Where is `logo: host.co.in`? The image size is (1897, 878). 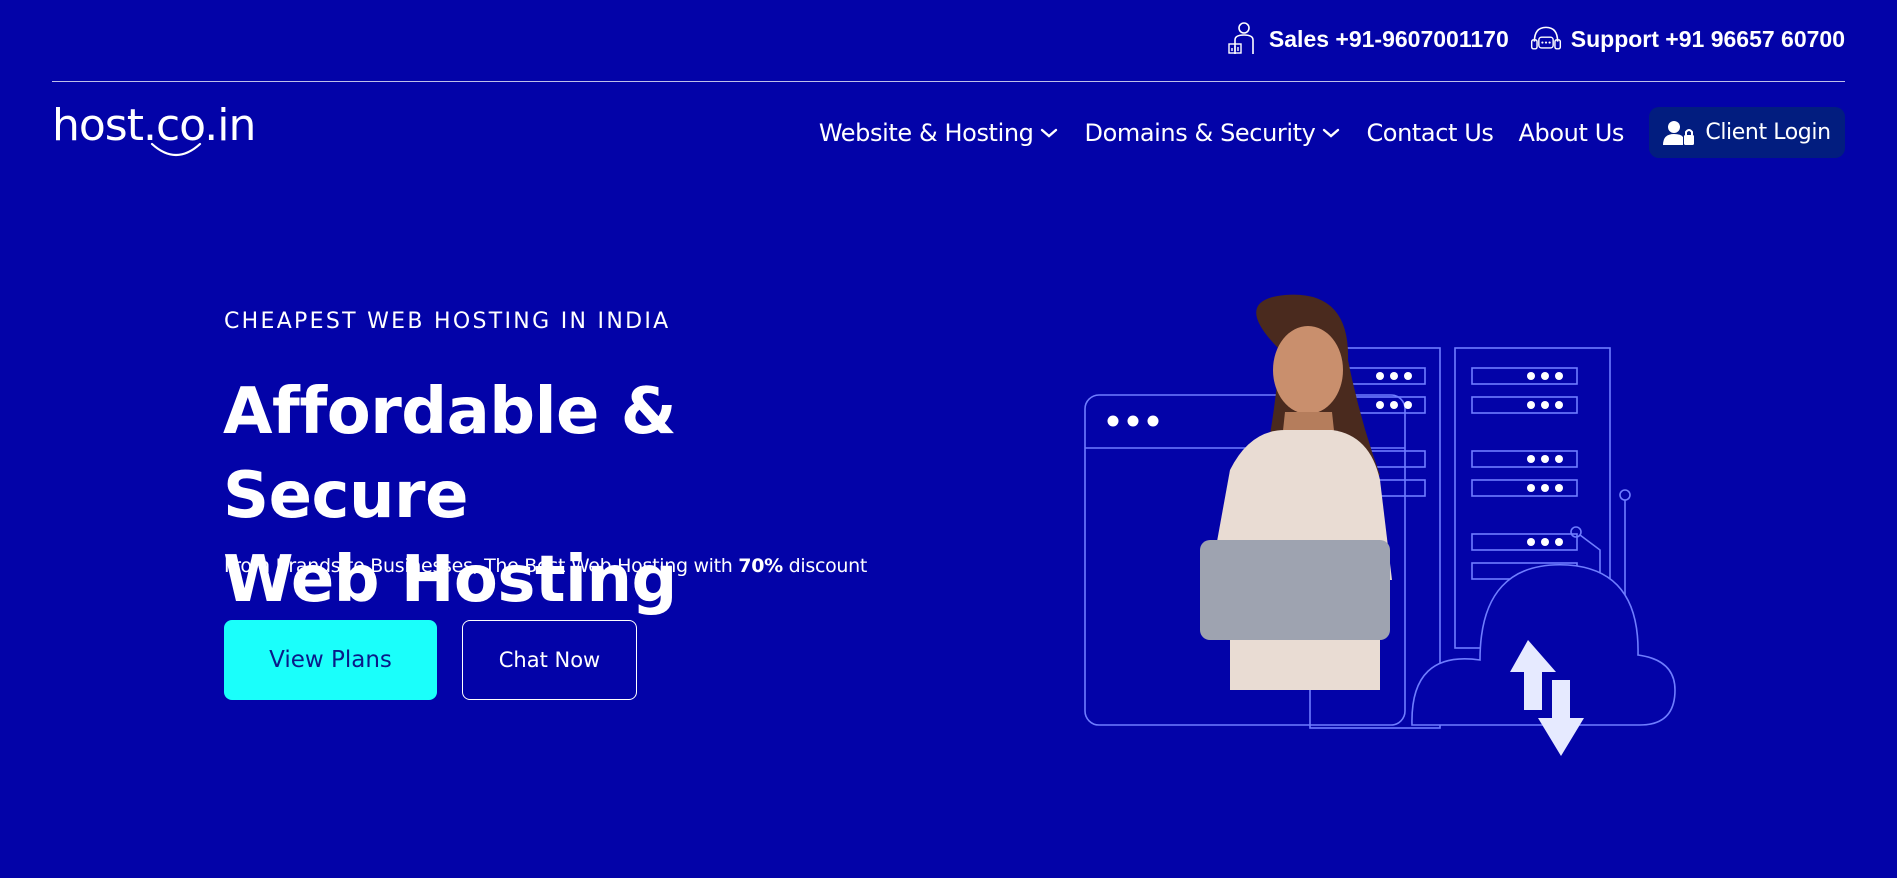 logo: host.co.in is located at coordinates (154, 130).